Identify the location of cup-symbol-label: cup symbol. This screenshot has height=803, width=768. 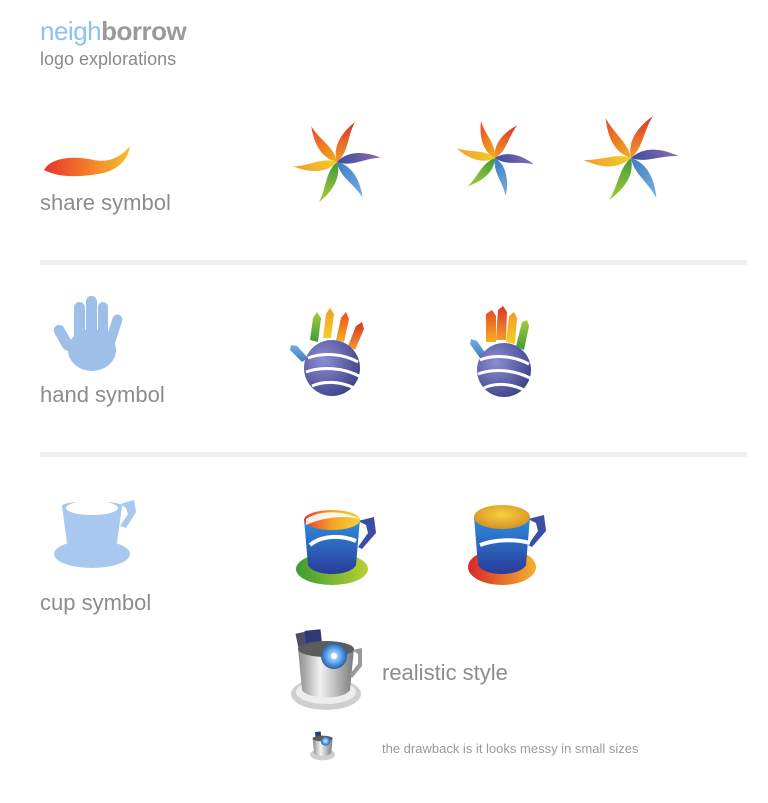
(96, 602).